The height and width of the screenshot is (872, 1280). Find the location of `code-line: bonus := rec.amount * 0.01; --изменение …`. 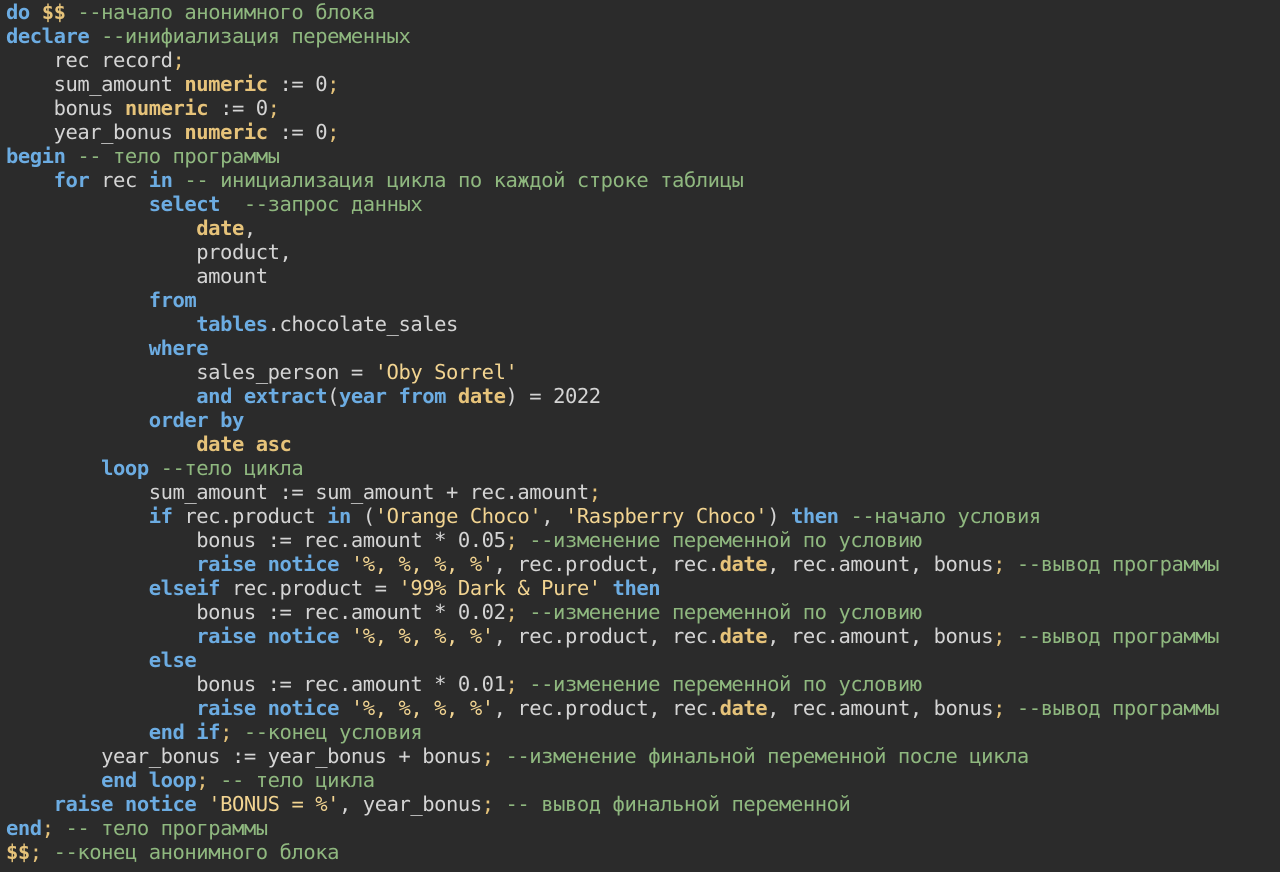

code-line: bonus := rec.amount * 0.01; --изменение … is located at coordinates (464, 684).